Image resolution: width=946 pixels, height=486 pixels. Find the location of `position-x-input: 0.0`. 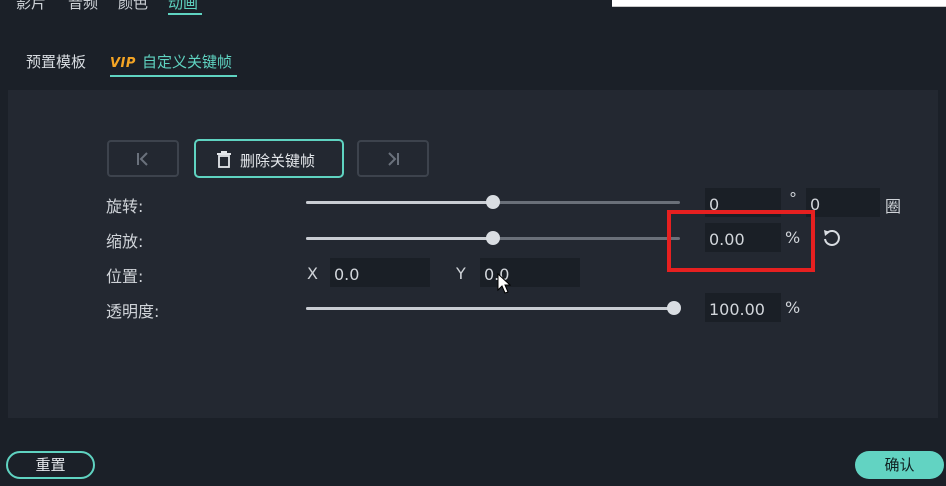

position-x-input: 0.0 is located at coordinates (380, 272).